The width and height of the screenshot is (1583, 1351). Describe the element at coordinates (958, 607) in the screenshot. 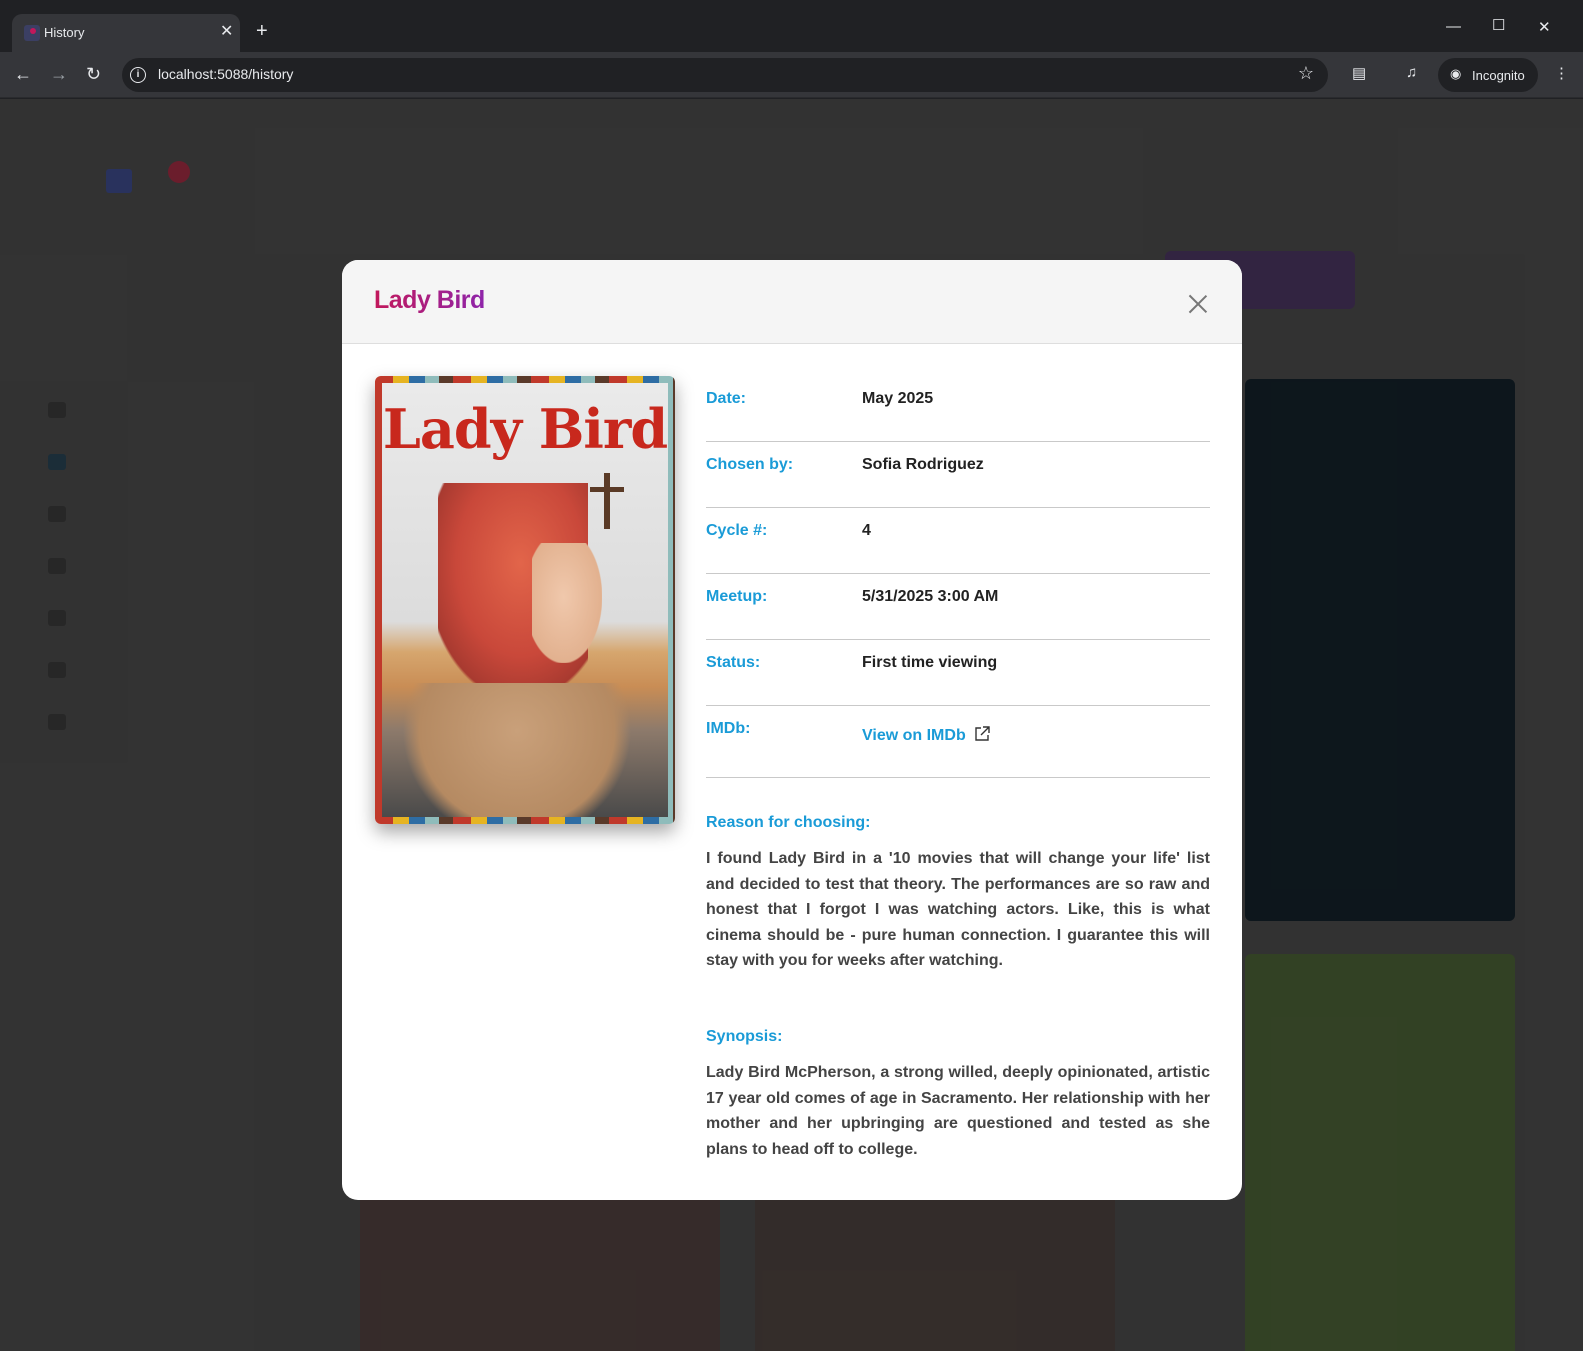

I see `detail-row-meetup: Meetup: 5/31/2025 3:00 AM` at that location.